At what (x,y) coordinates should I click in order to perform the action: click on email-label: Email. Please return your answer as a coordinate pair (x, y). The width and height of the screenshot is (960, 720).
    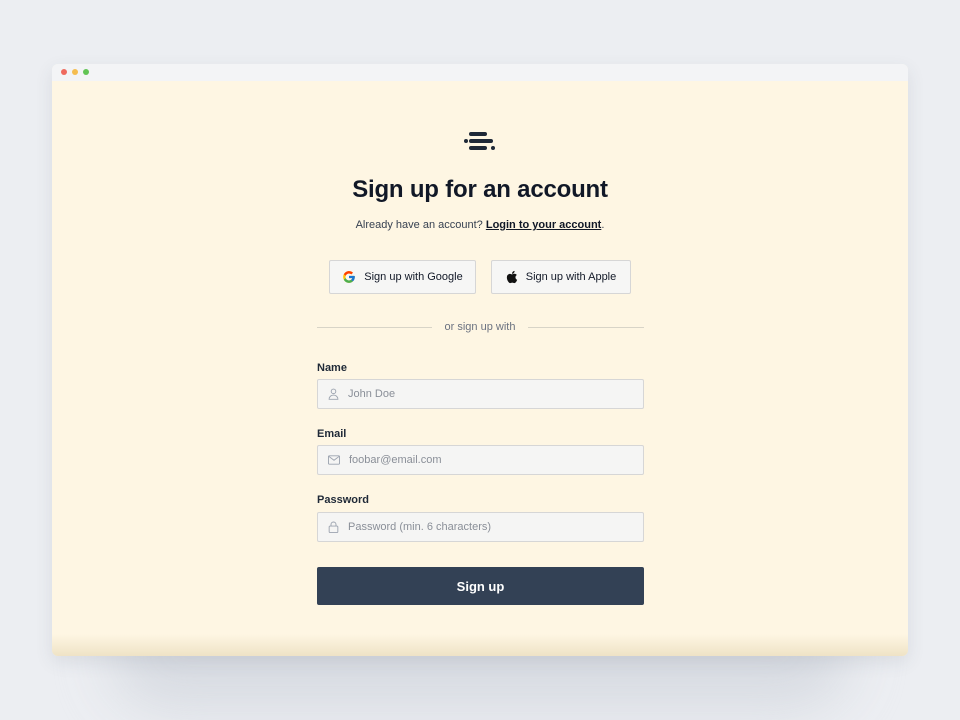
    Looking at the image, I should click on (332, 434).